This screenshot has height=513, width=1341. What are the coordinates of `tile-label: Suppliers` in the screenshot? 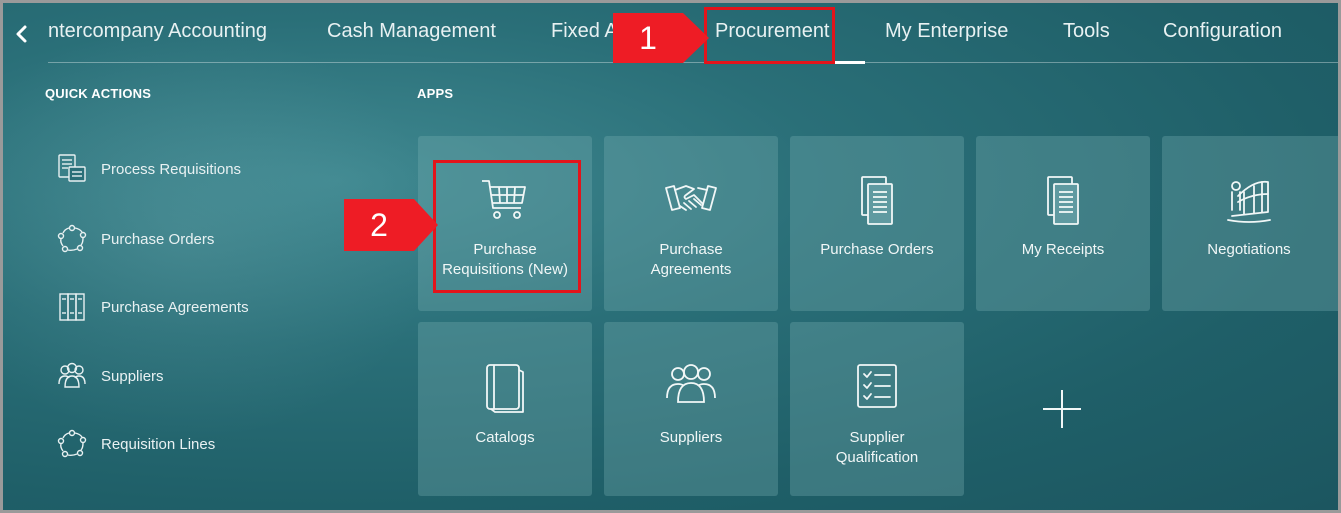 It's located at (691, 437).